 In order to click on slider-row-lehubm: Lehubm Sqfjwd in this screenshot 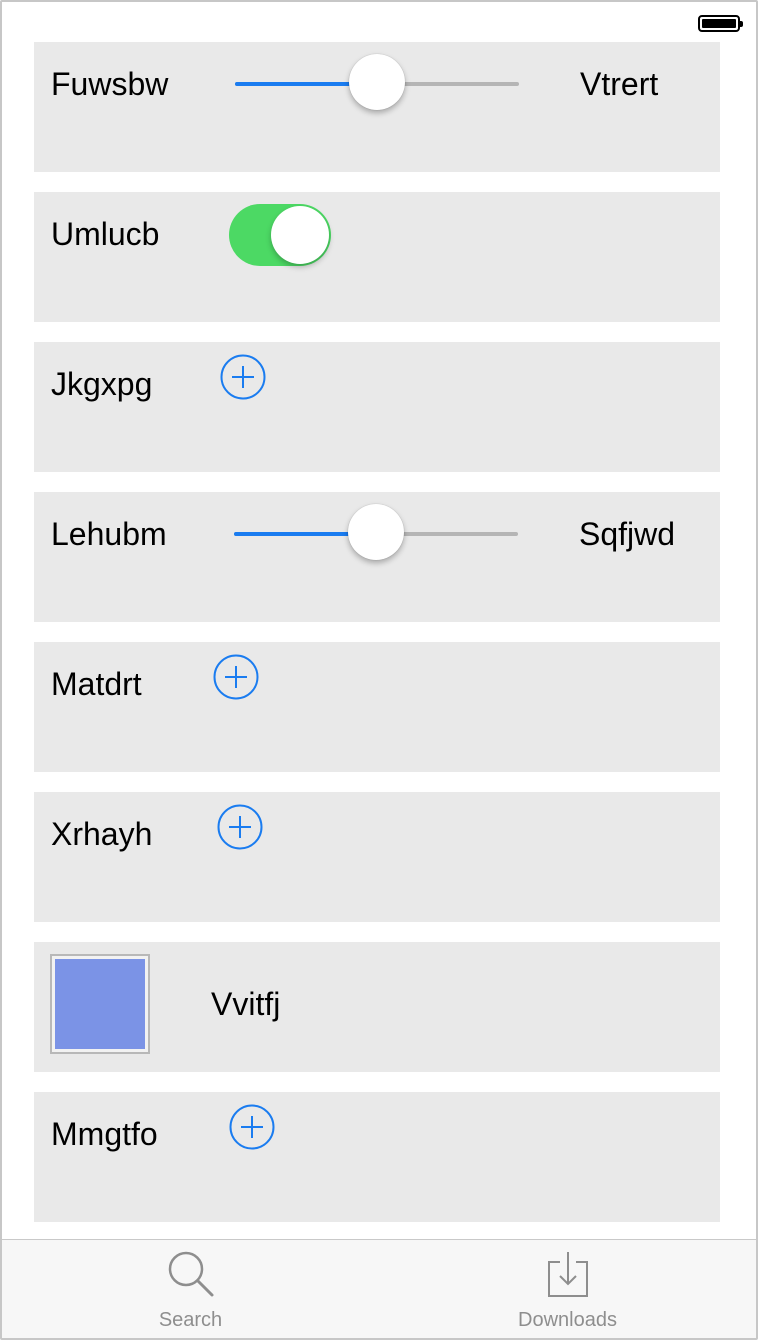, I will do `click(377, 557)`.